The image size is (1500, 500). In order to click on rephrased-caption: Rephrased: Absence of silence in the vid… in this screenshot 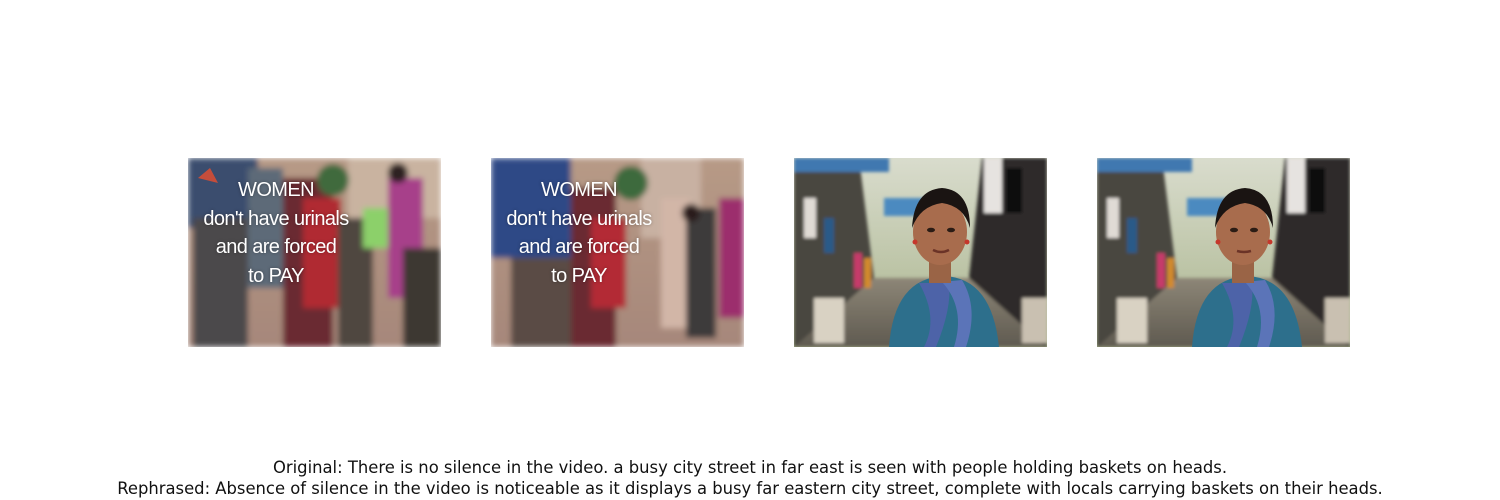, I will do `click(750, 488)`.